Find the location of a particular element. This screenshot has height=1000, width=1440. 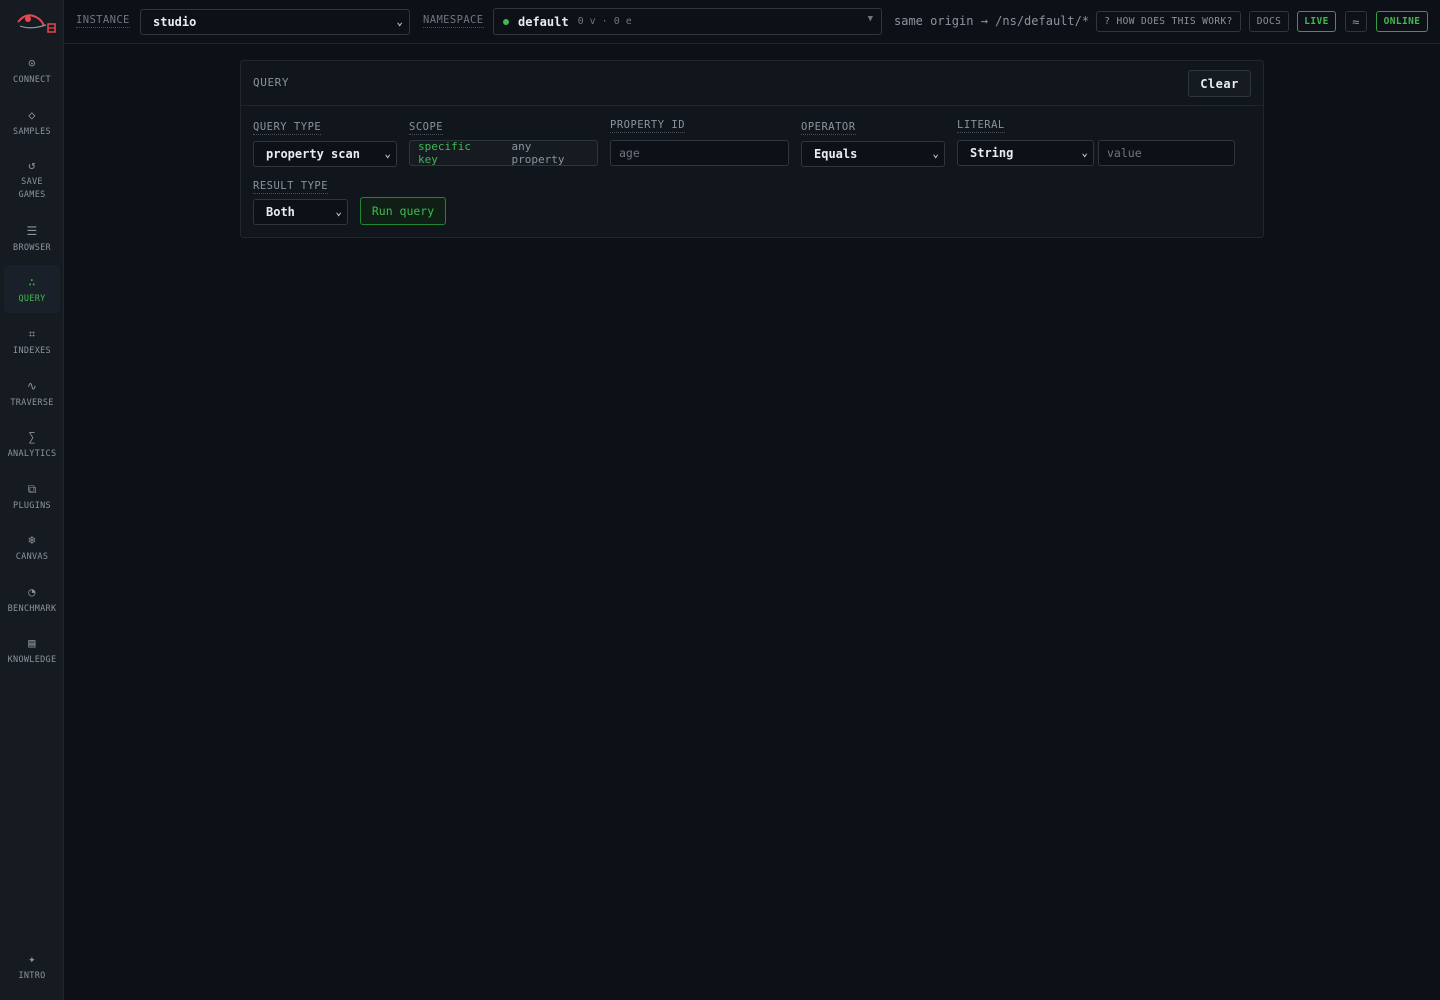

nav-label: TRAVERSE is located at coordinates (32, 403).